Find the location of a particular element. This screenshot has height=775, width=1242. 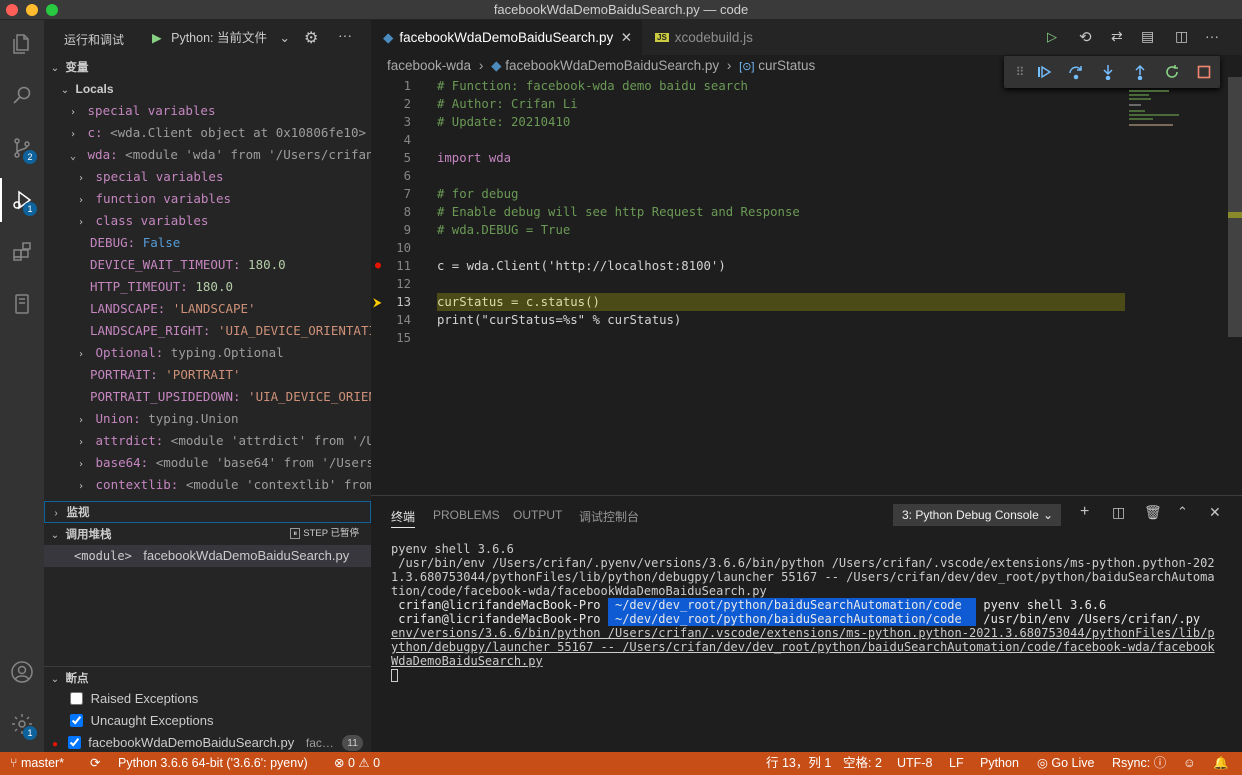

remote-explorer-icon is located at coordinates (22, 304).